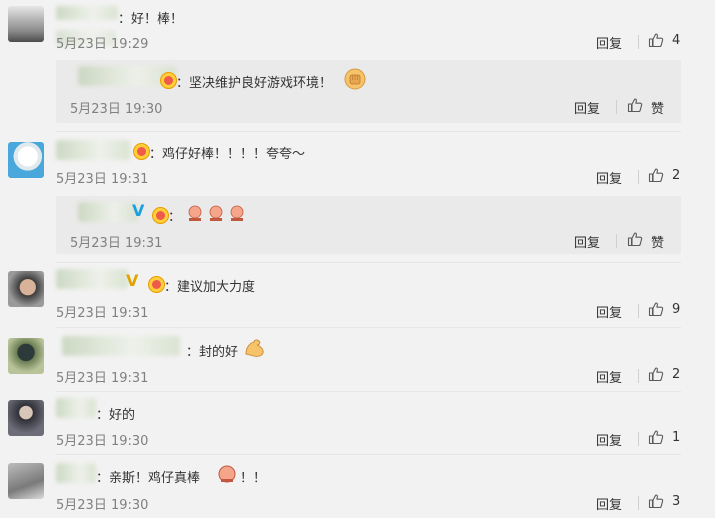 Image resolution: width=715 pixels, height=518 pixels. Describe the element at coordinates (676, 40) in the screenshot. I see `like-count: 4` at that location.